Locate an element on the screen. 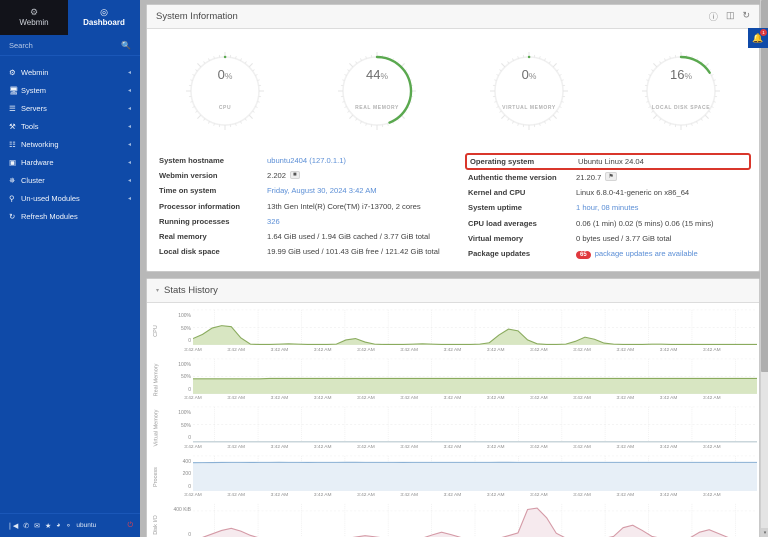  gauge-local-disk-space-svg is located at coordinates (681, 91).